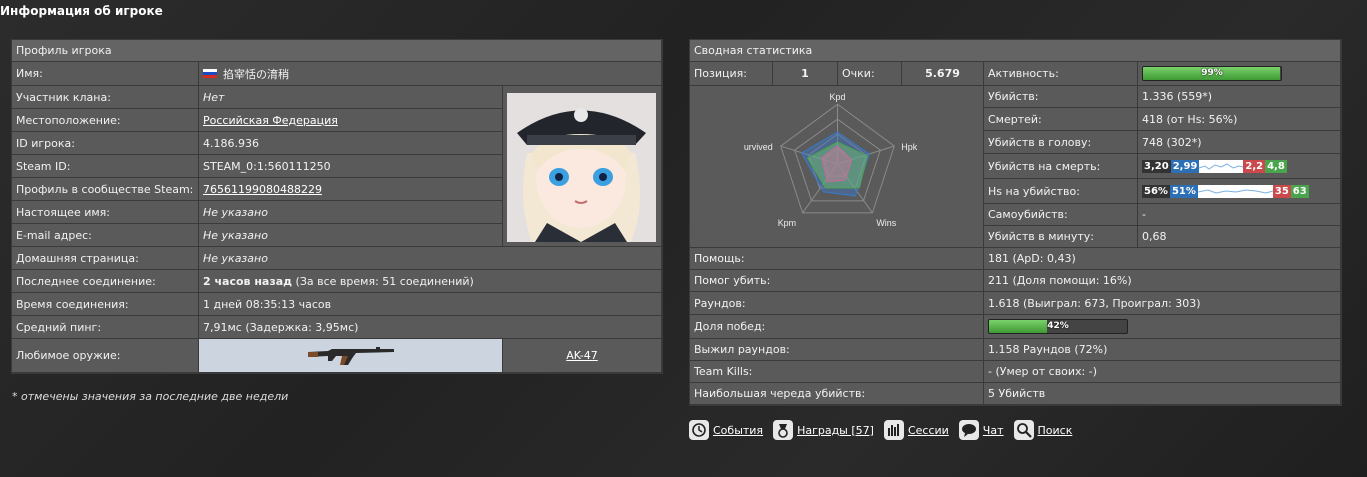 The height and width of the screenshot is (477, 1367). Describe the element at coordinates (1156, 191) in the screenshot. I see `hs-badge-current: 56%` at that location.